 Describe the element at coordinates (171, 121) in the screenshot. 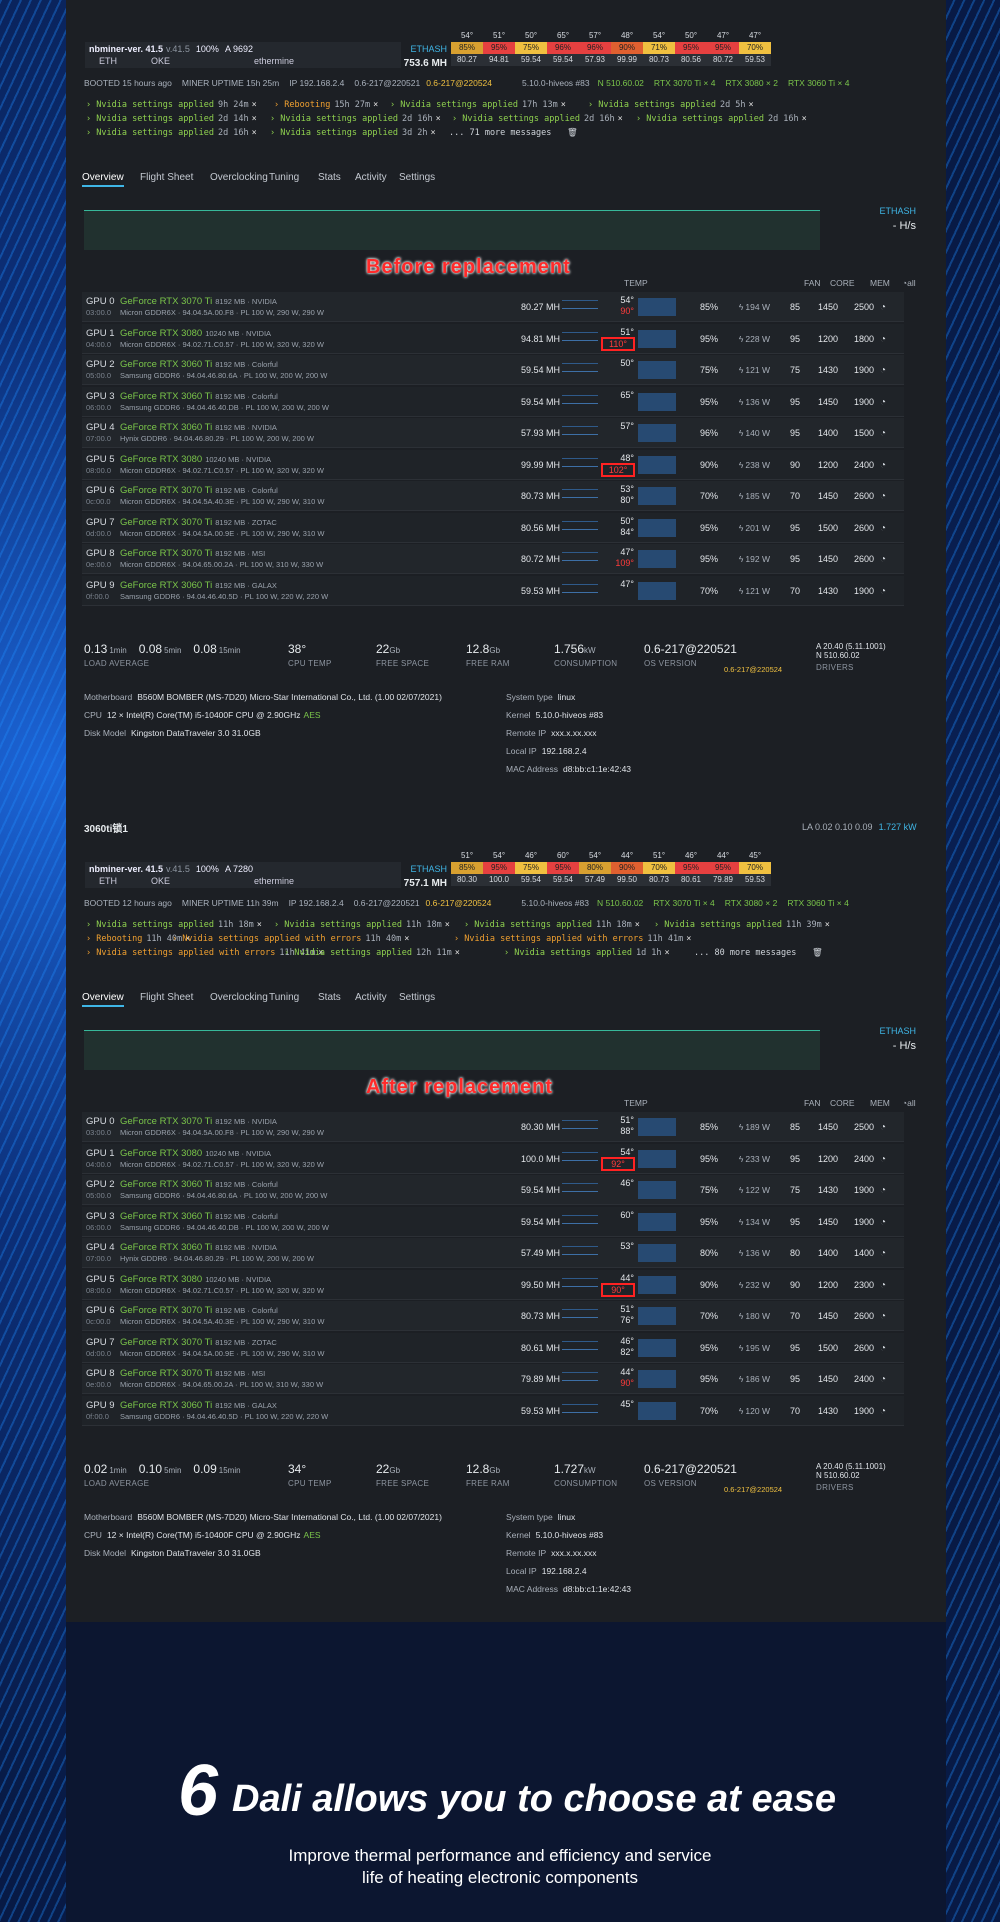

I see `message-item: › Nvidia settings applied 2d 14h ×` at that location.